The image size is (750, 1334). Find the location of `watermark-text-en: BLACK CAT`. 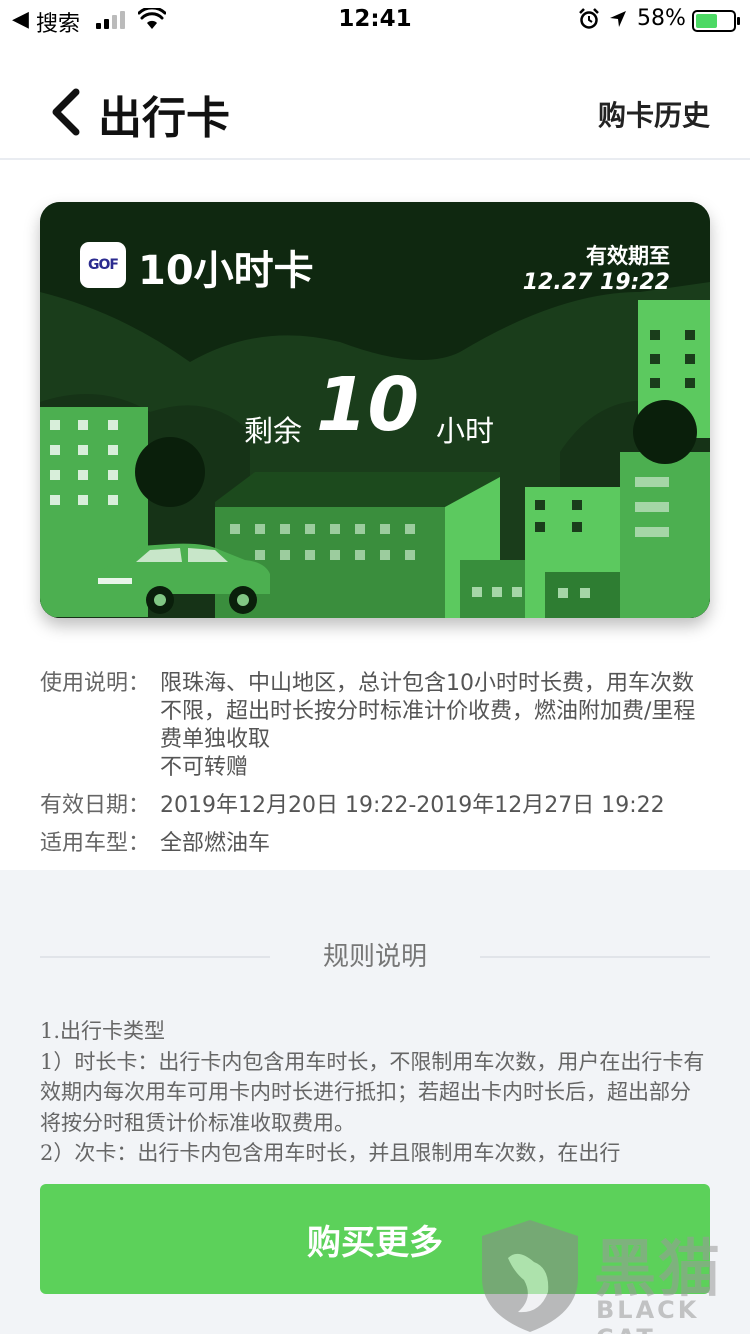

watermark-text-en: BLACK CAT is located at coordinates (648, 1315).